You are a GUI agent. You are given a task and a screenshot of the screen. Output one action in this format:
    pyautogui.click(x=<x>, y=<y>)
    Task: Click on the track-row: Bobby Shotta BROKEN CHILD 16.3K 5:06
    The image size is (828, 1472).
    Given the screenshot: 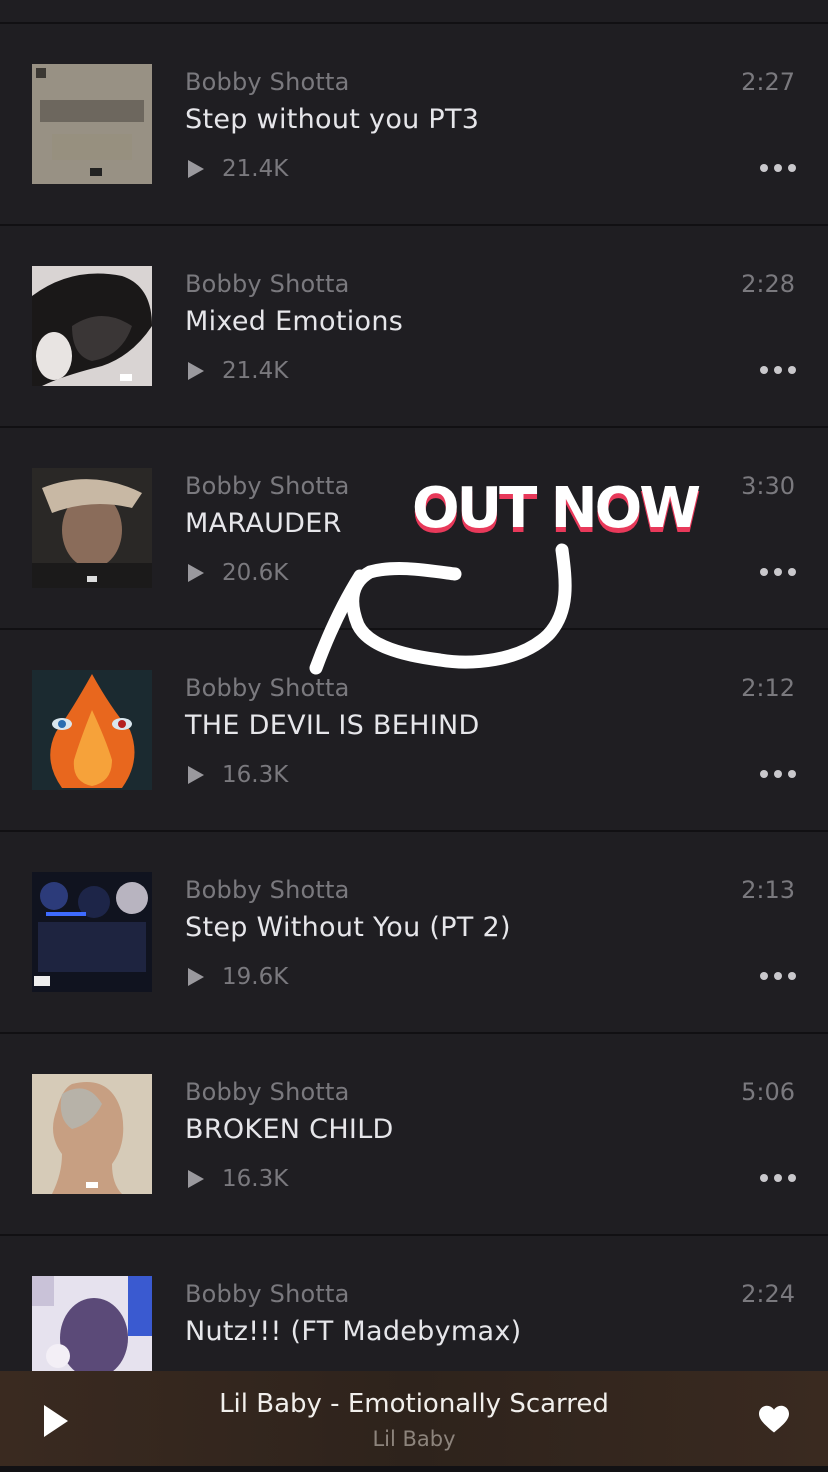 What is the action you would take?
    pyautogui.click(x=414, y=1135)
    